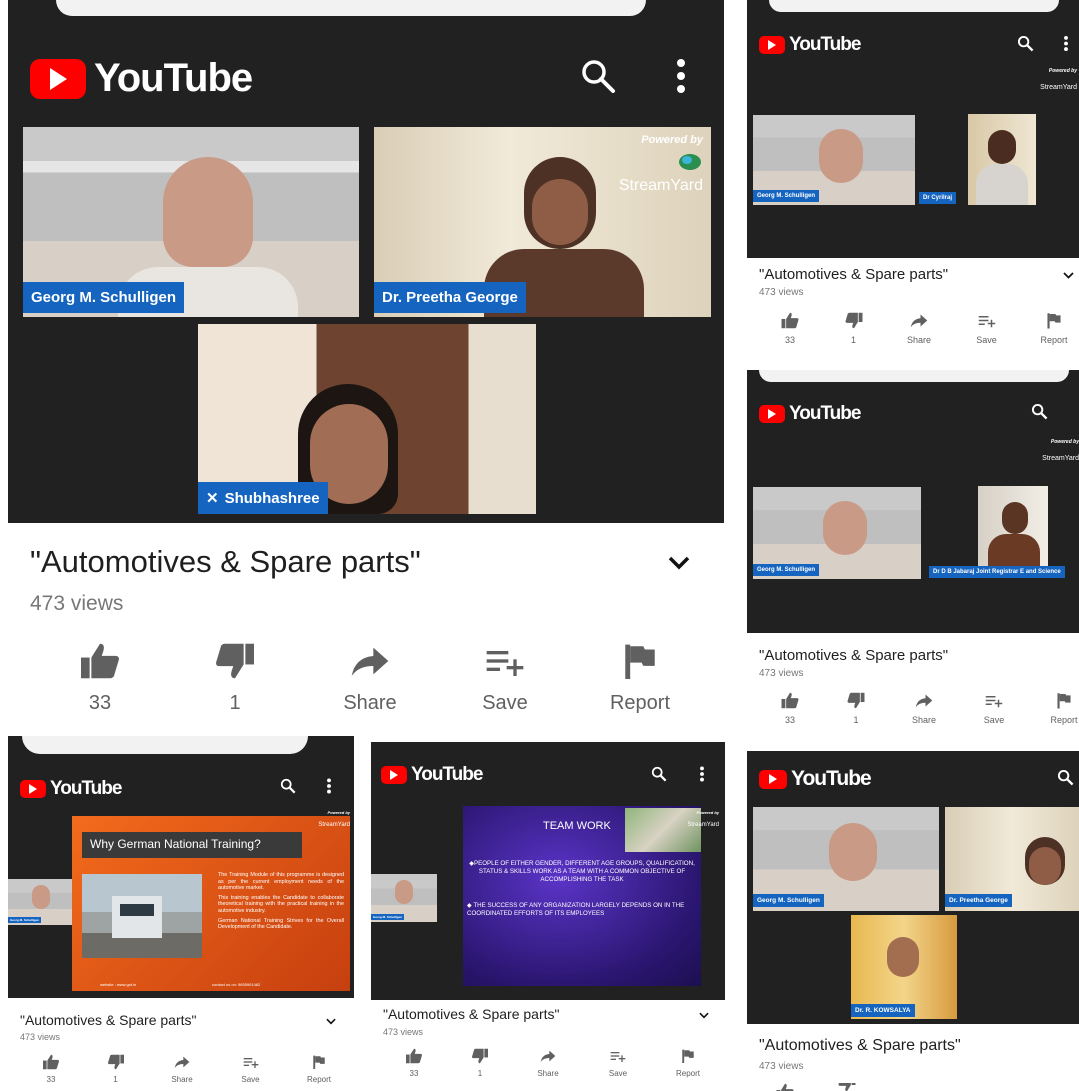  What do you see at coordinates (1013, 526) in the screenshot?
I see `participant-tile-jabaraj` at bounding box center [1013, 526].